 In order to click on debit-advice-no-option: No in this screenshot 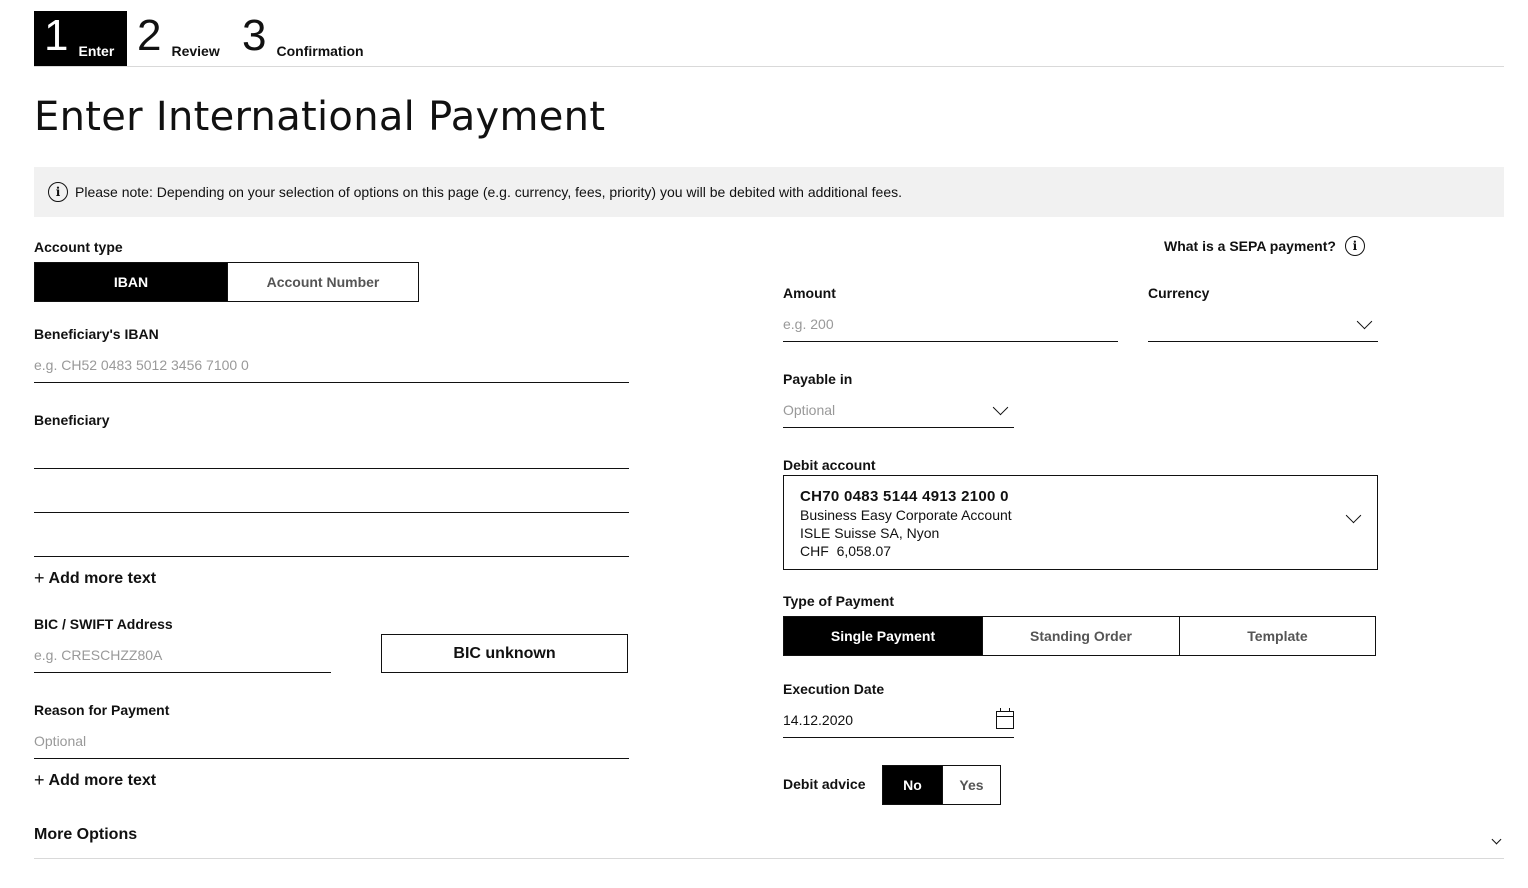, I will do `click(912, 785)`.